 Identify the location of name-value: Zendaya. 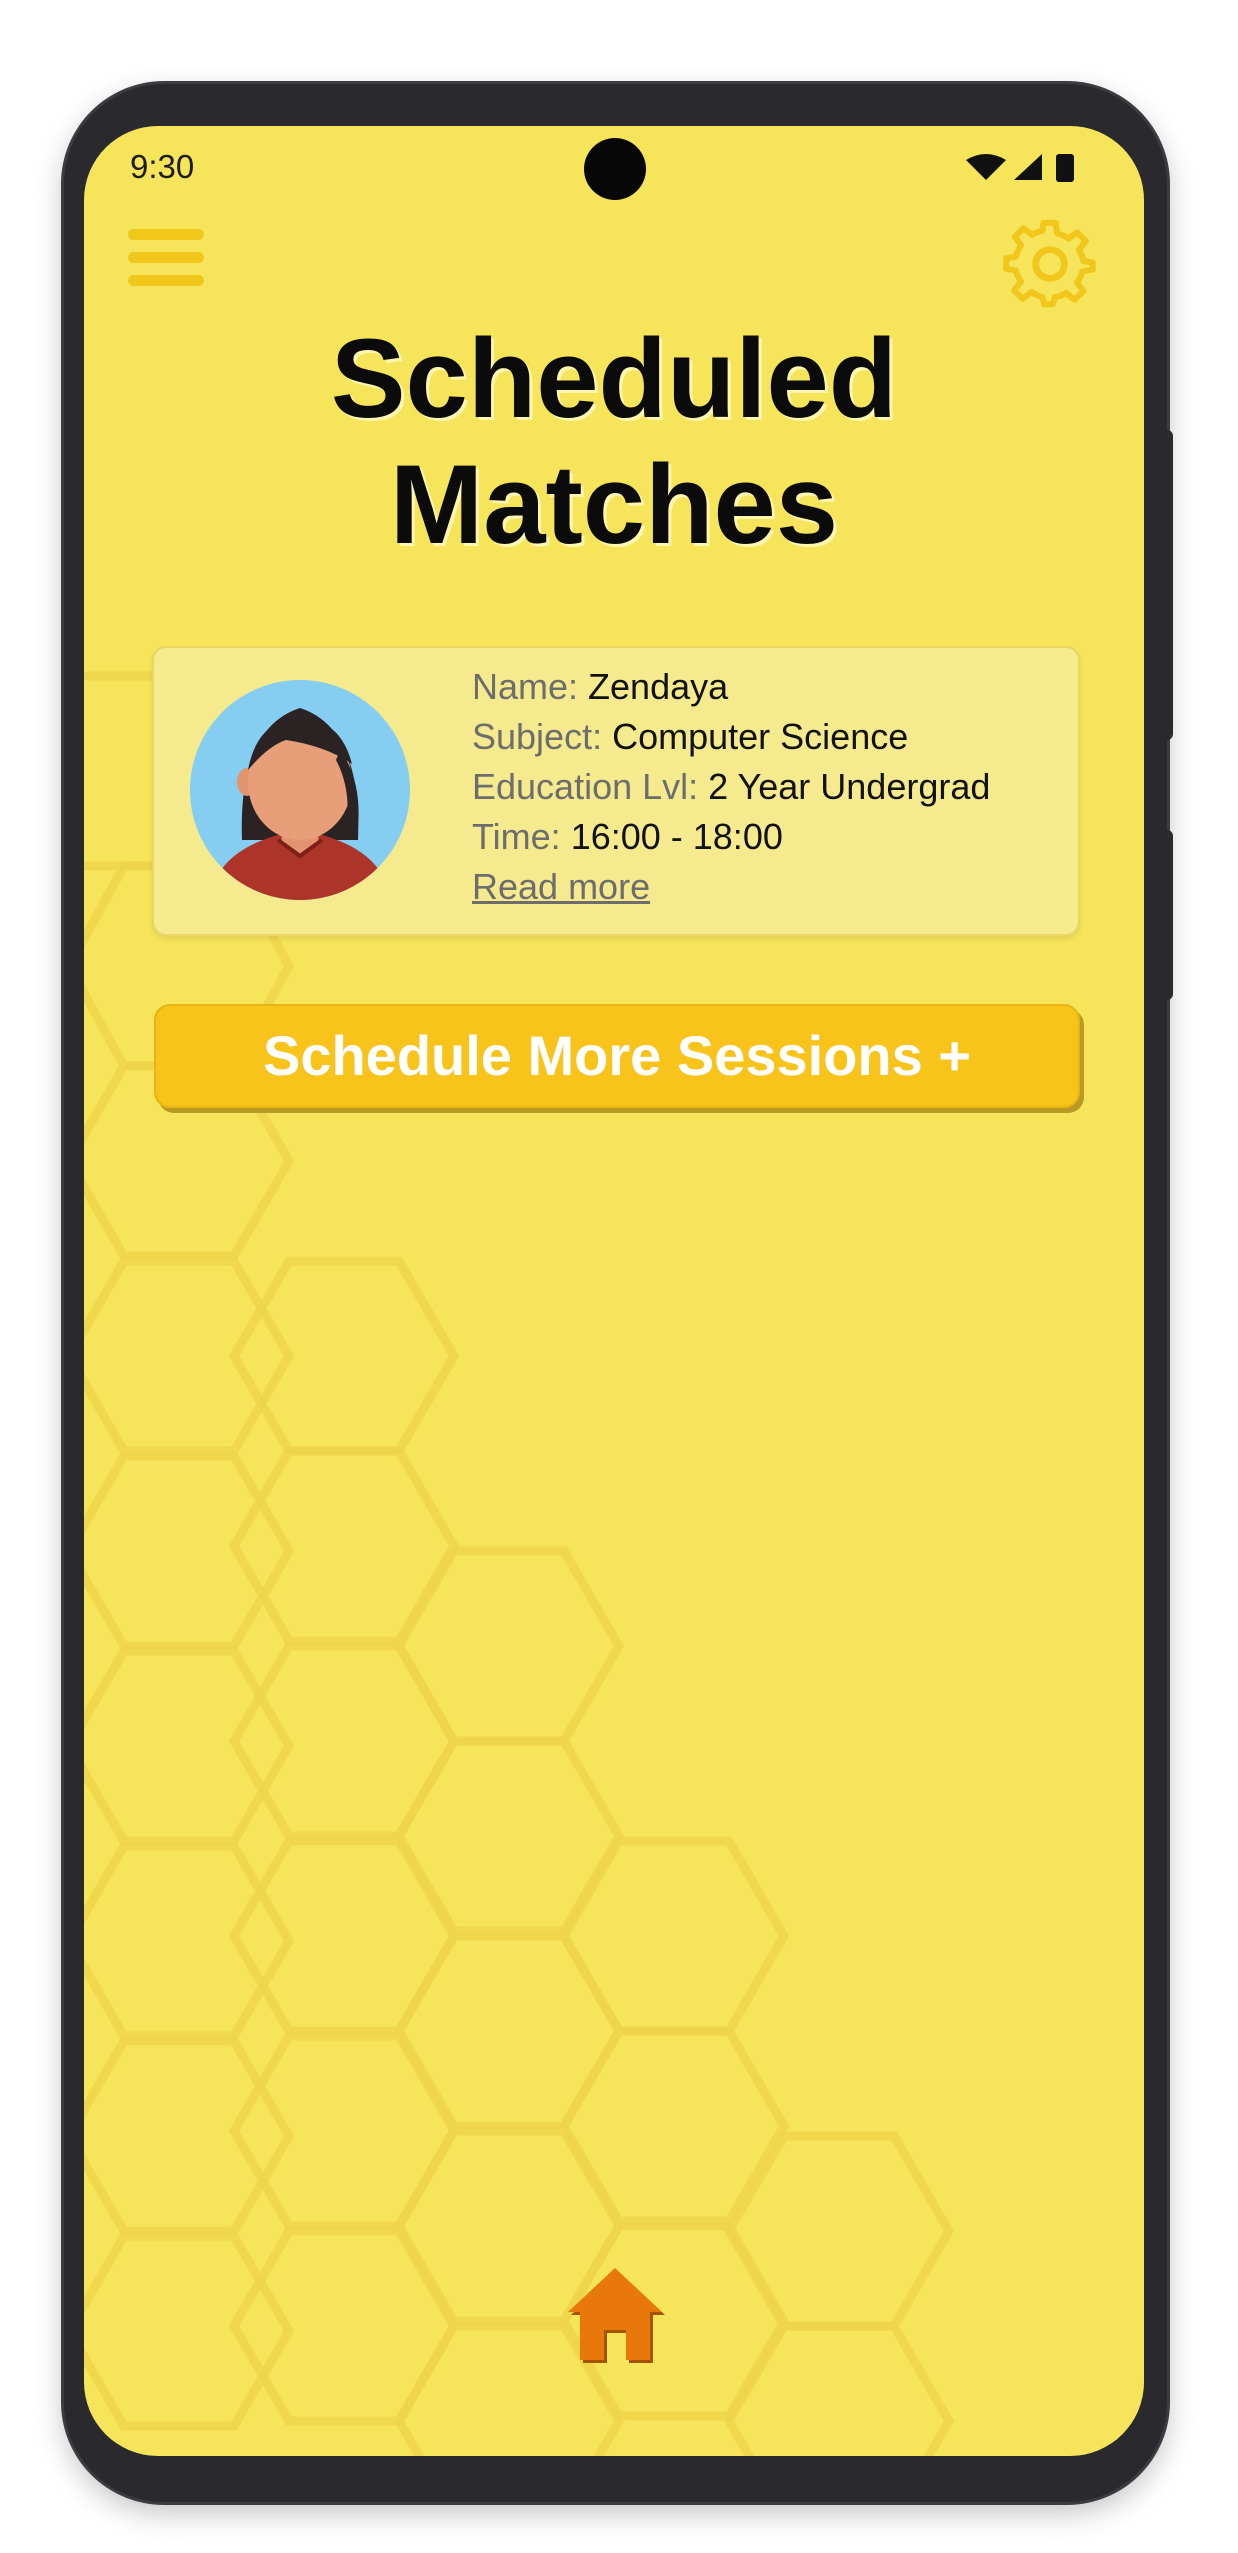
(658, 686).